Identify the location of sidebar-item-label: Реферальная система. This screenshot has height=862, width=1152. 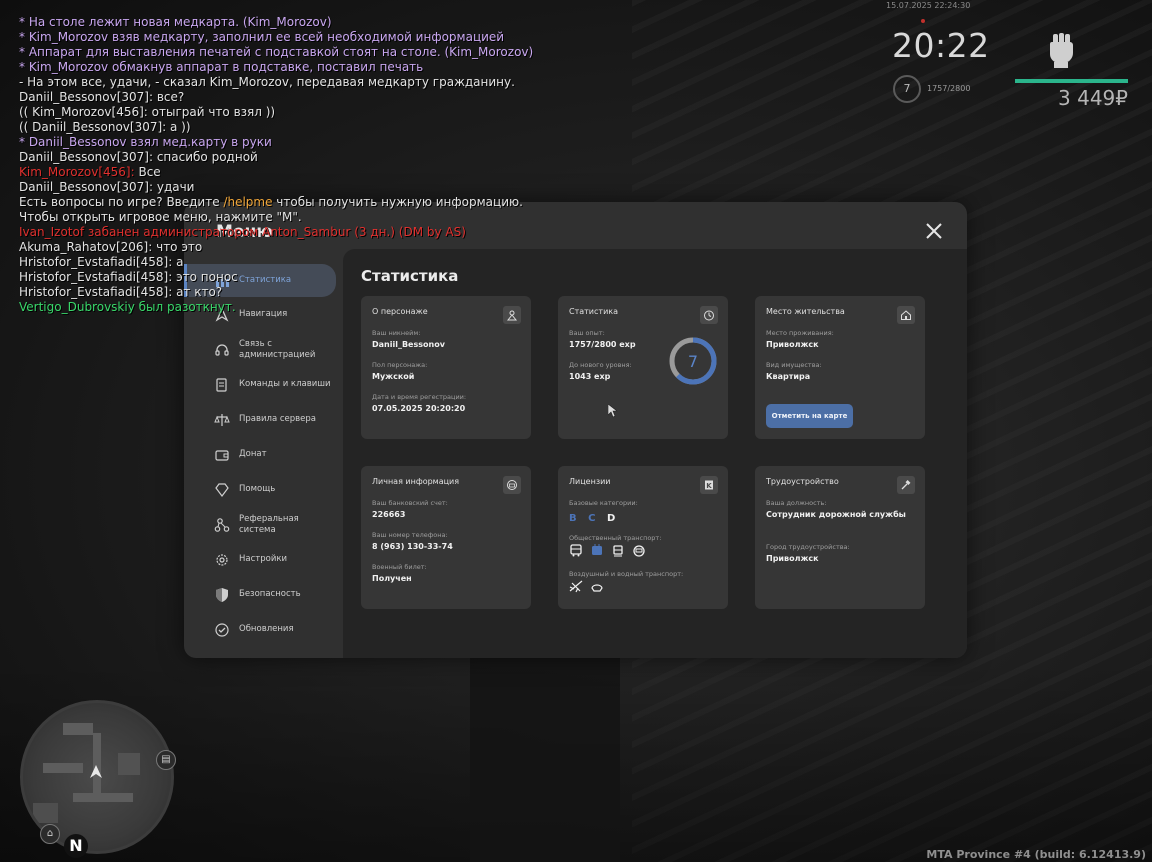
(269, 524).